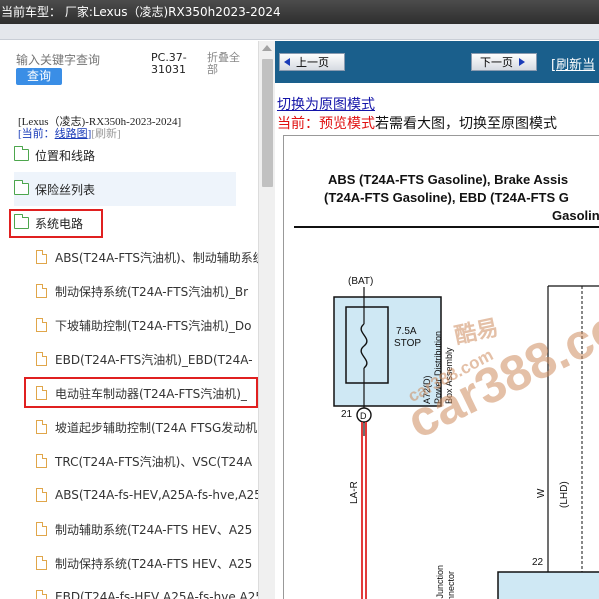  What do you see at coordinates (437, 62) in the screenshot?
I see `nav-bar: 上一页 下一页 [刷新当` at bounding box center [437, 62].